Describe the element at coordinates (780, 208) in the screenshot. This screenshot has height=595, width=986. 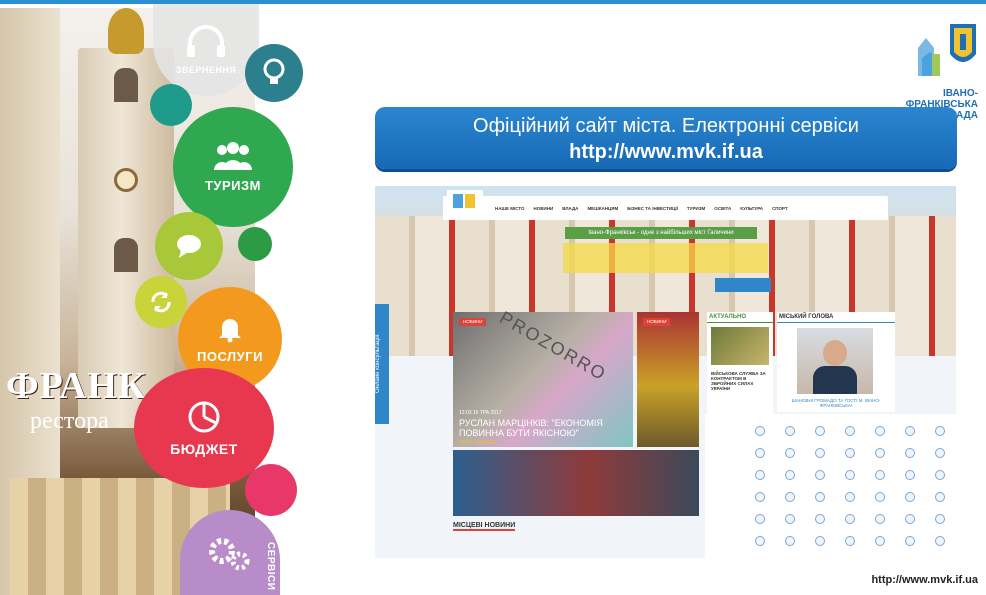
I see `site-nav-item: СПОРТ` at that location.